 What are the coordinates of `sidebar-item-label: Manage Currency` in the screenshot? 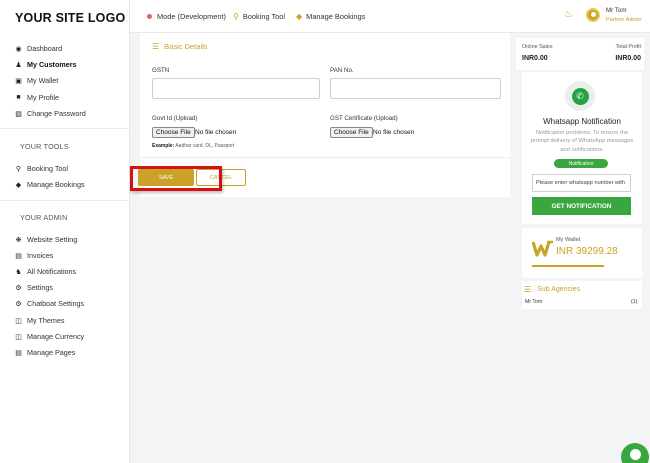 It's located at (56, 336).